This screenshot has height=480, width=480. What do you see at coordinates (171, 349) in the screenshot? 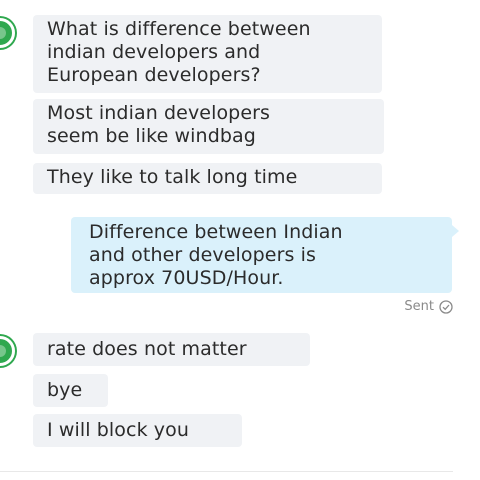
I see `incoming-message: rate does not matter` at bounding box center [171, 349].